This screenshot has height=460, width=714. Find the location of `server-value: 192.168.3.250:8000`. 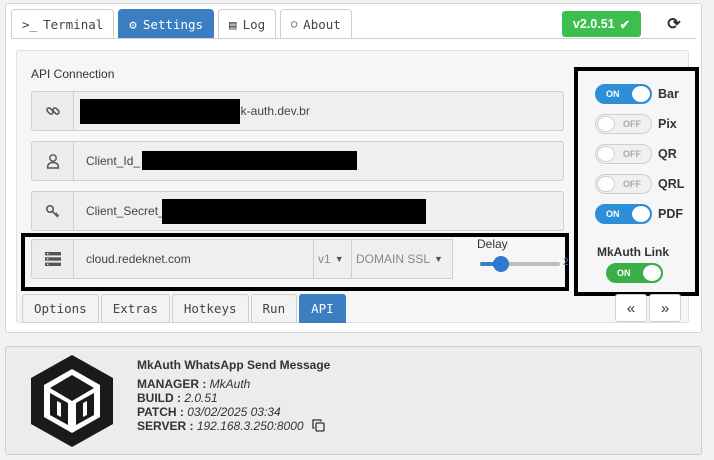

server-value: 192.168.3.250:8000 is located at coordinates (250, 426).